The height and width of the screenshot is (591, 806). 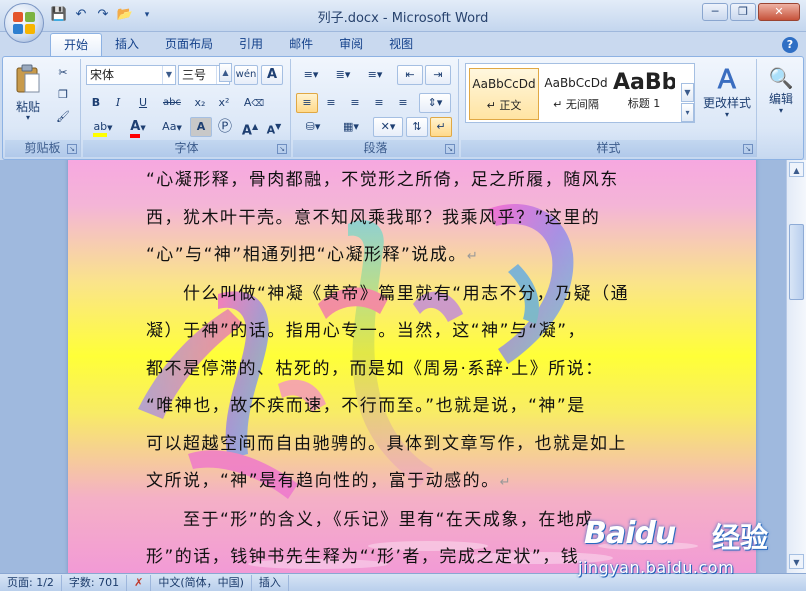 What do you see at coordinates (687, 112) in the screenshot?
I see `styles-more-icon: ▾` at bounding box center [687, 112].